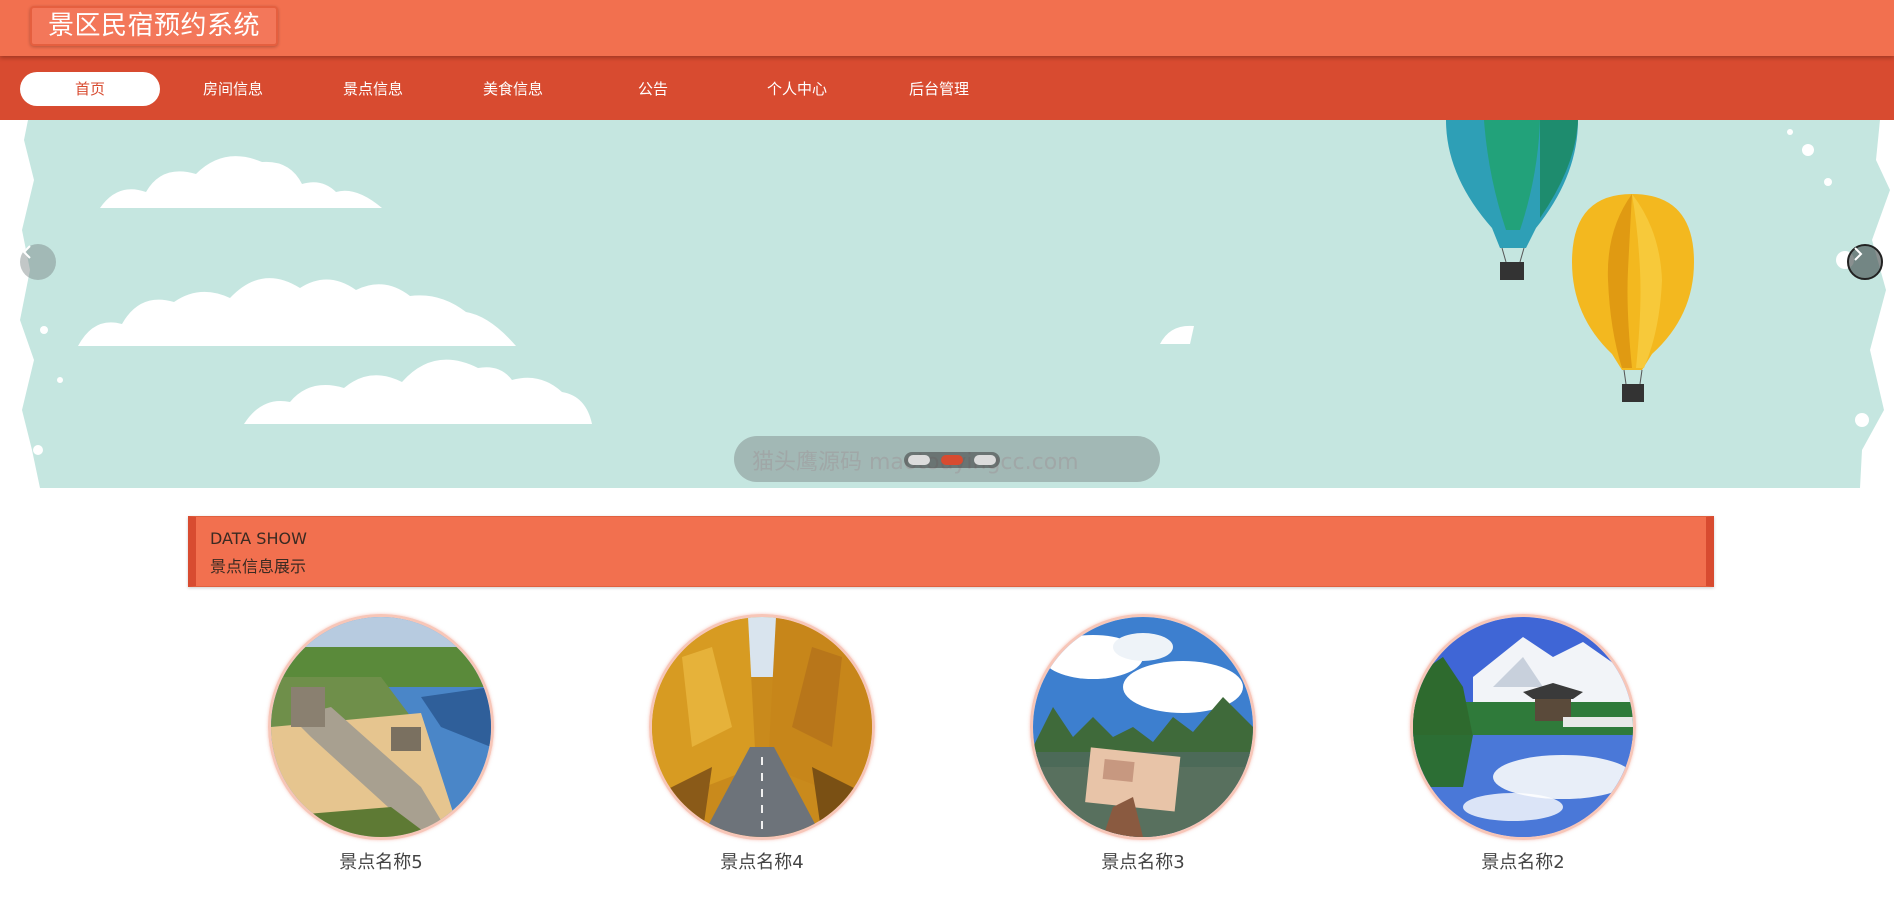 The height and width of the screenshot is (917, 1894). Describe the element at coordinates (38, 262) in the screenshot. I see `carousel-prev-button` at that location.